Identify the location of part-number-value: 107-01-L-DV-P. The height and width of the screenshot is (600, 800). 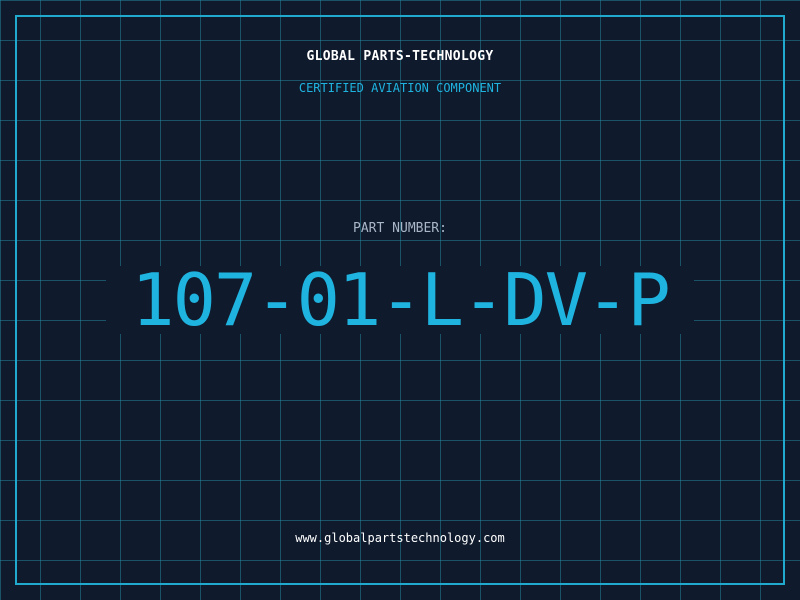
(401, 300).